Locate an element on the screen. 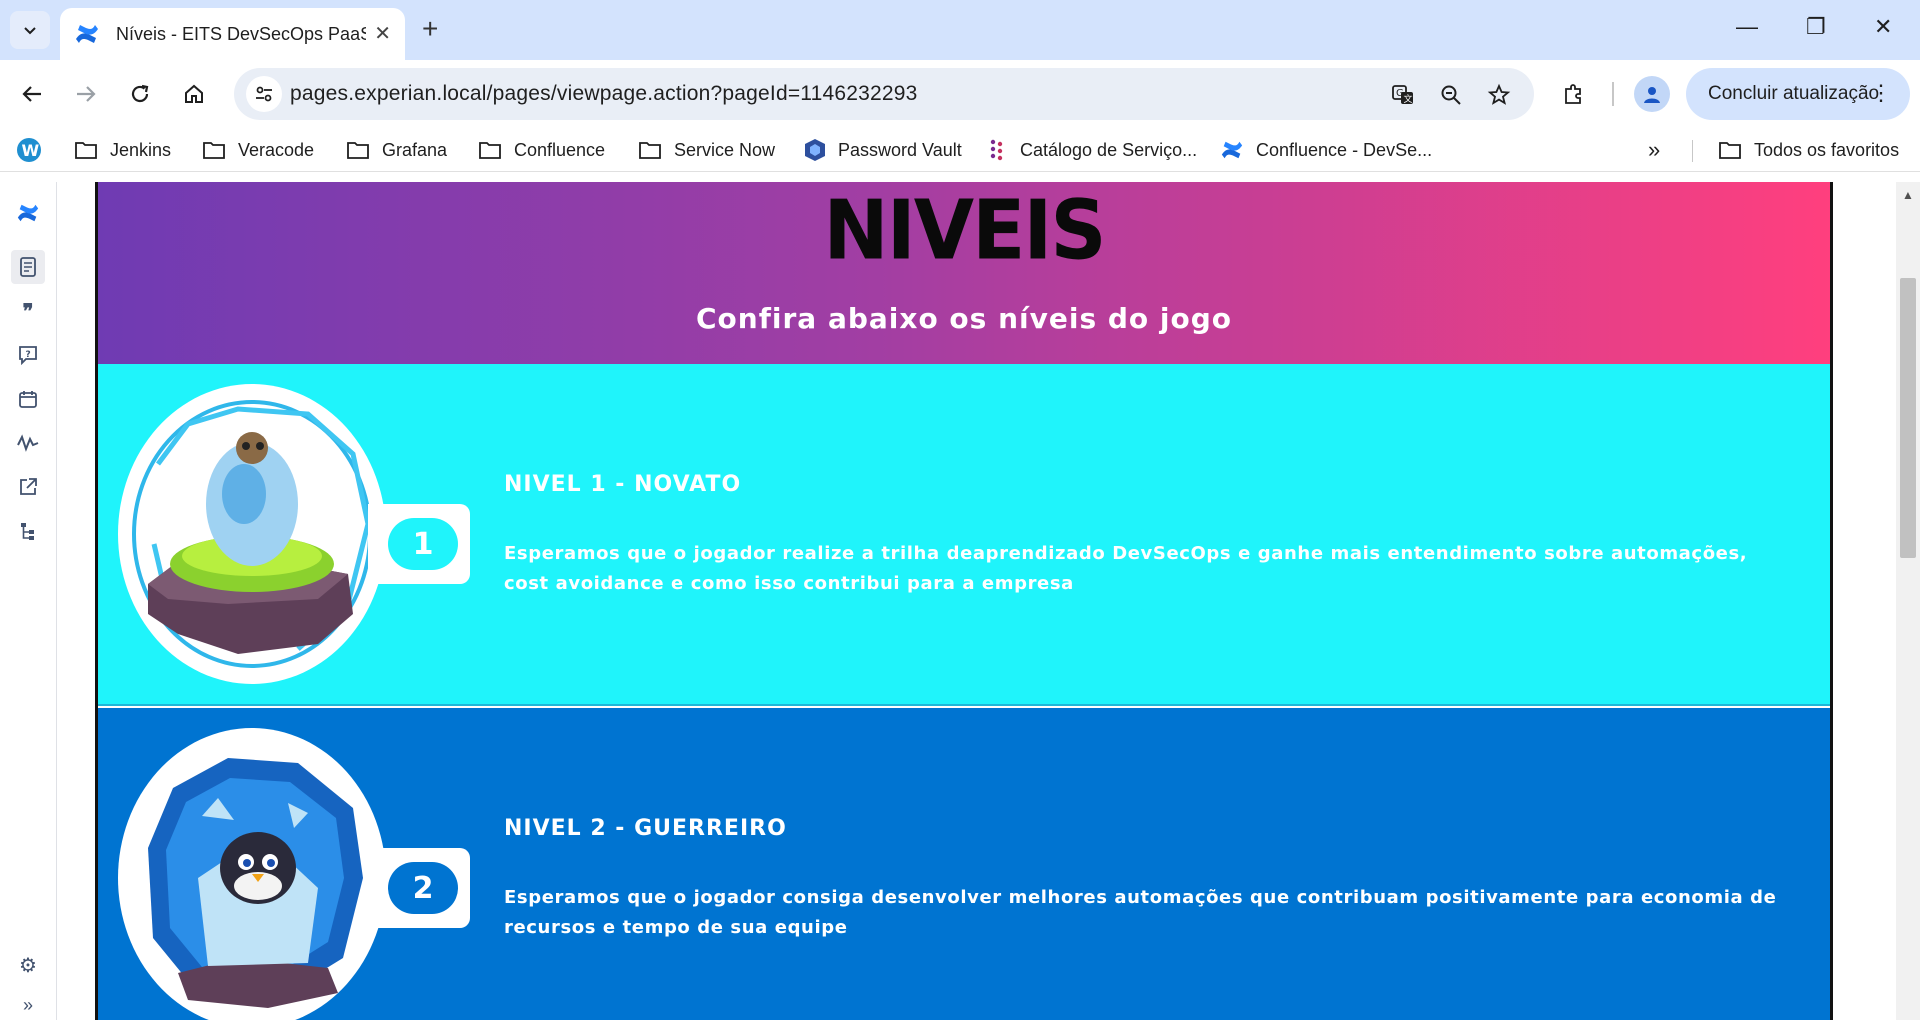 The width and height of the screenshot is (1920, 1022). browser-tab-active: Níveis - EITS DevSecOps PaaS B ✕ is located at coordinates (232, 34).